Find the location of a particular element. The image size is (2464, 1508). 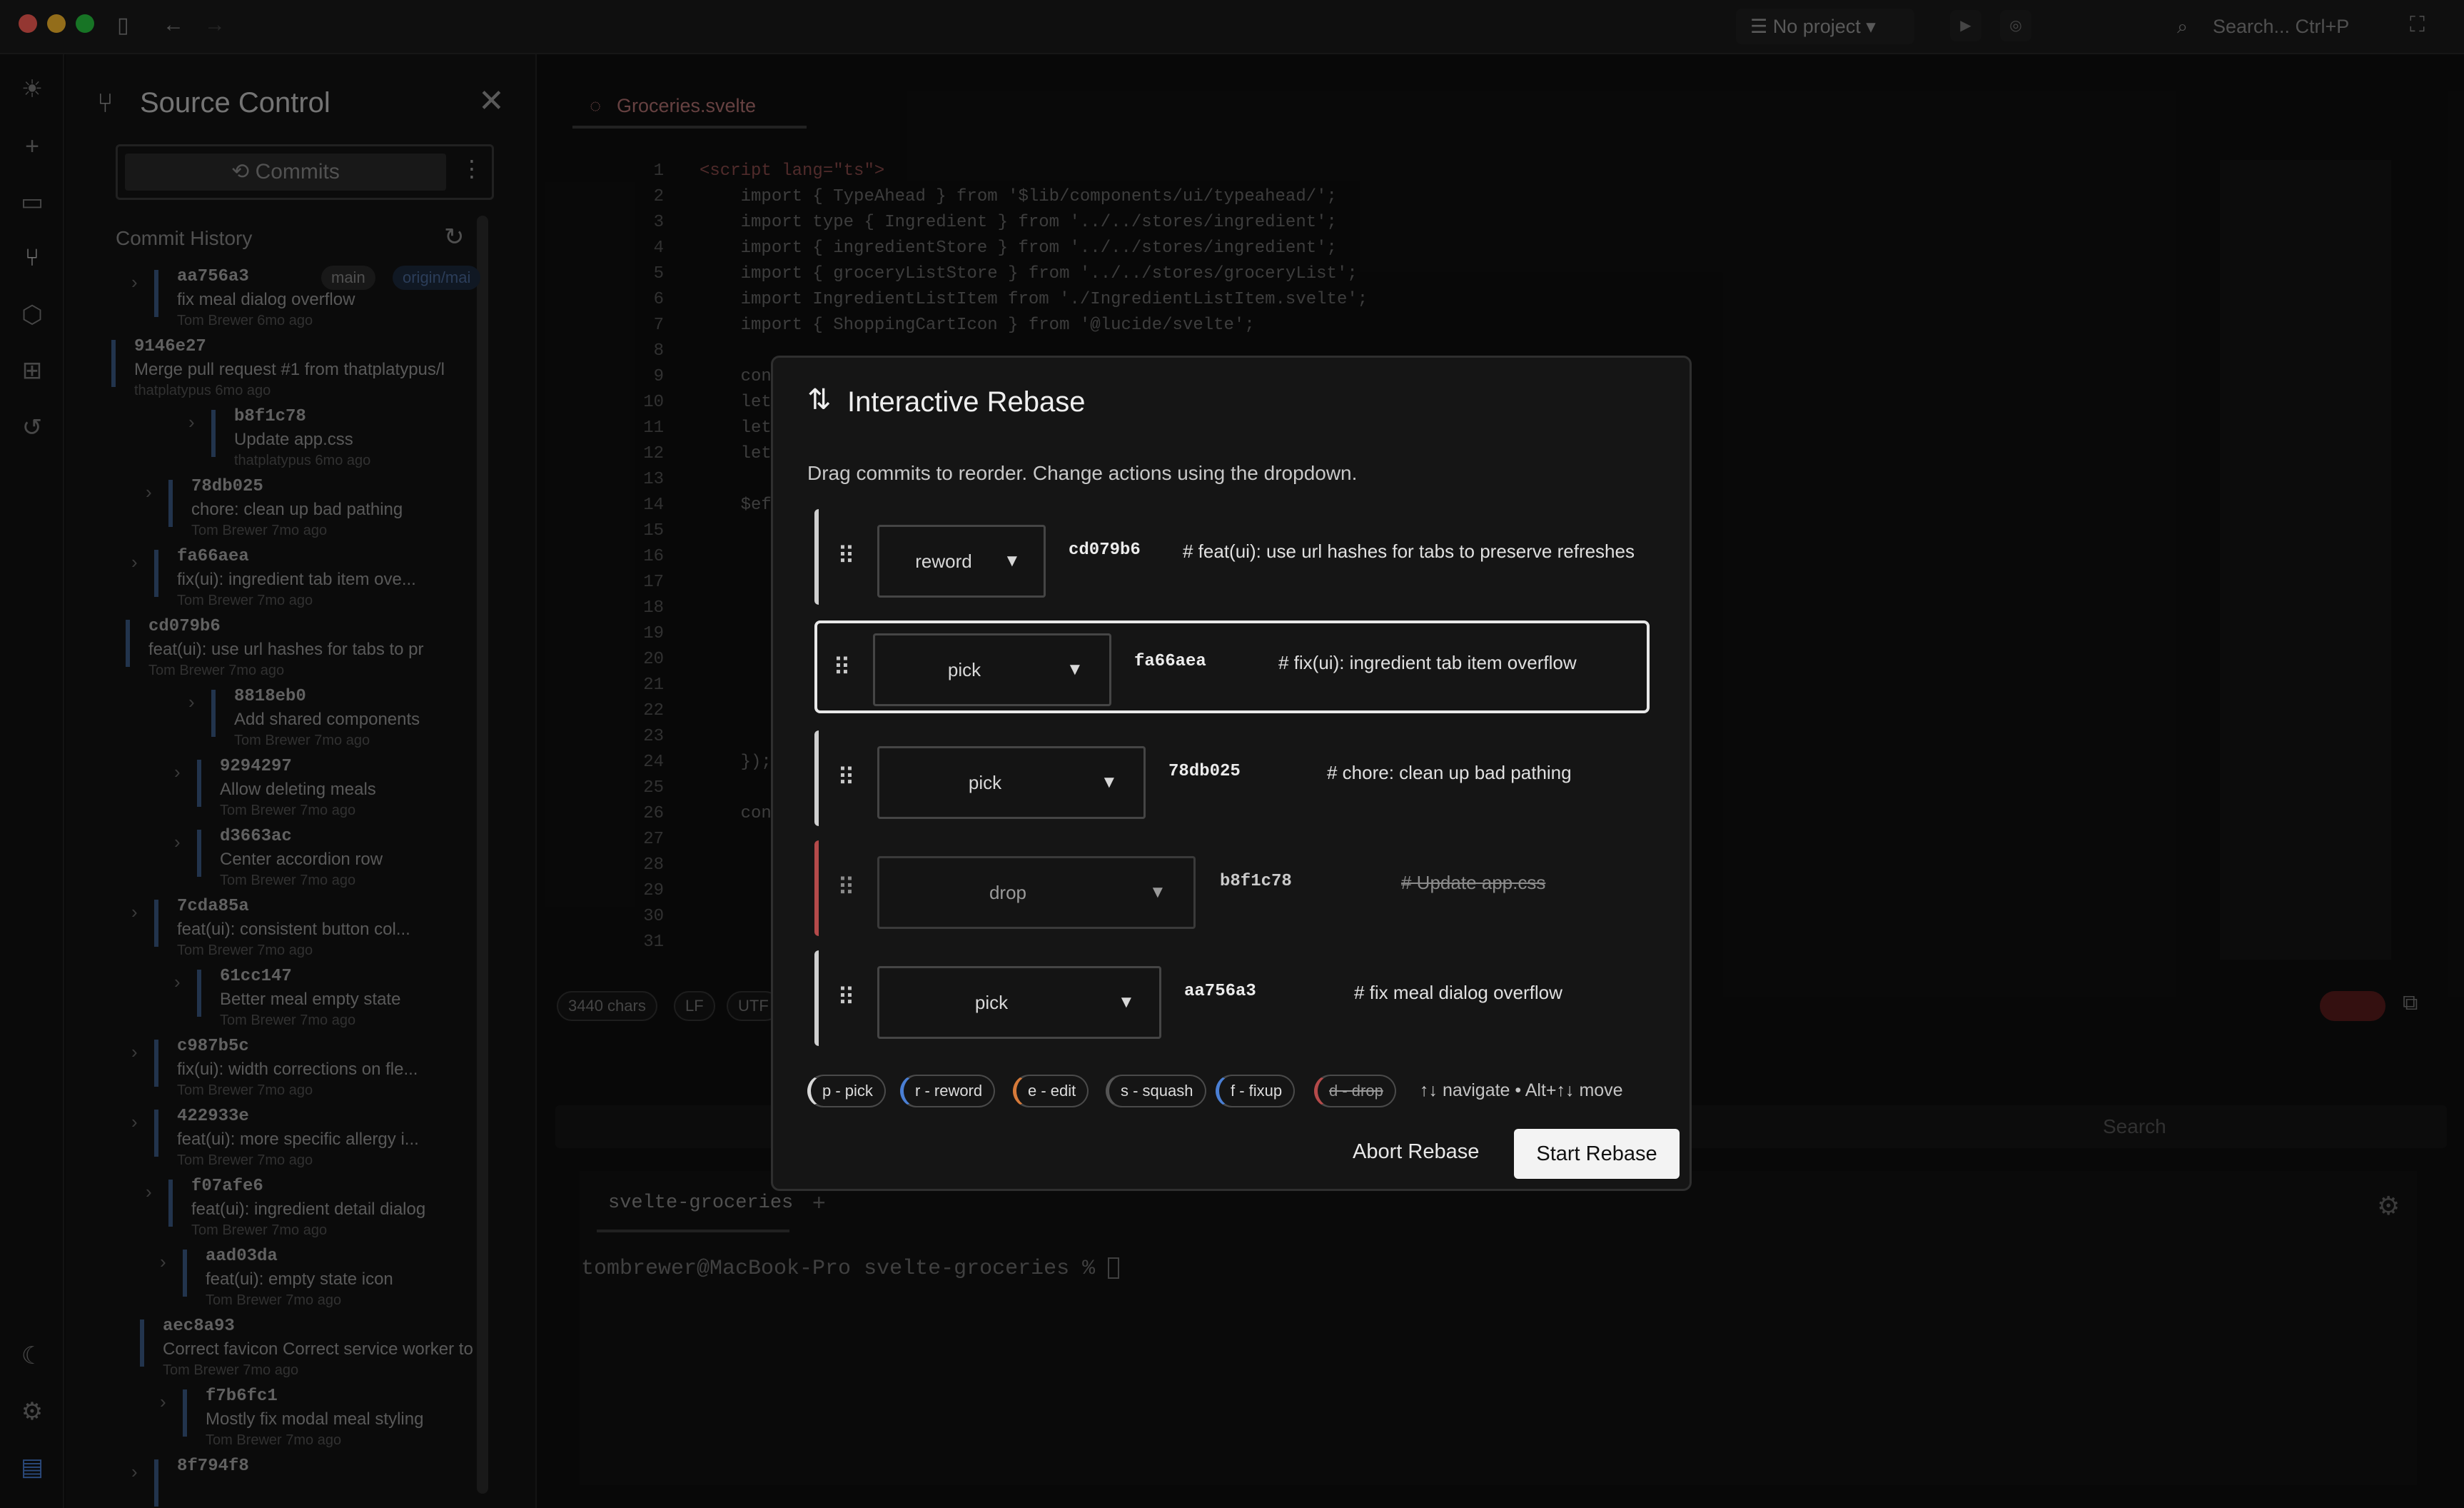

commit-message: # Update app.css is located at coordinates (1473, 882).